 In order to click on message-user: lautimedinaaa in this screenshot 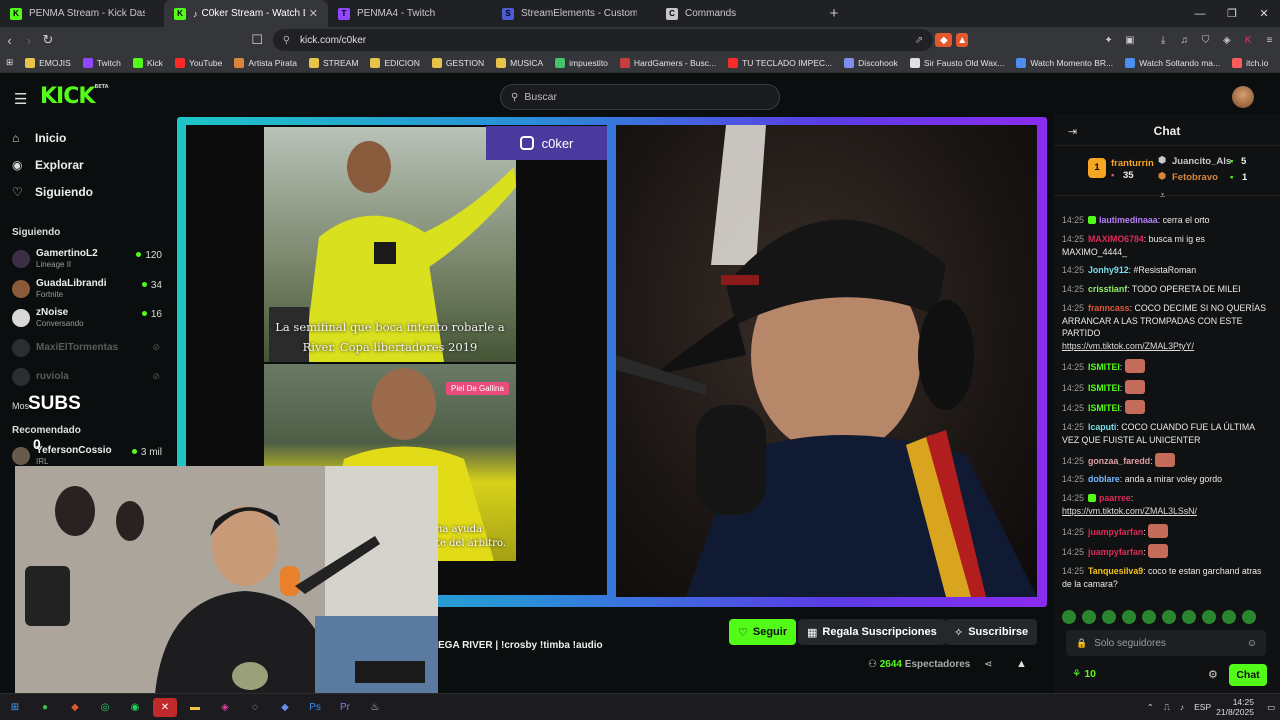, I will do `click(1128, 220)`.